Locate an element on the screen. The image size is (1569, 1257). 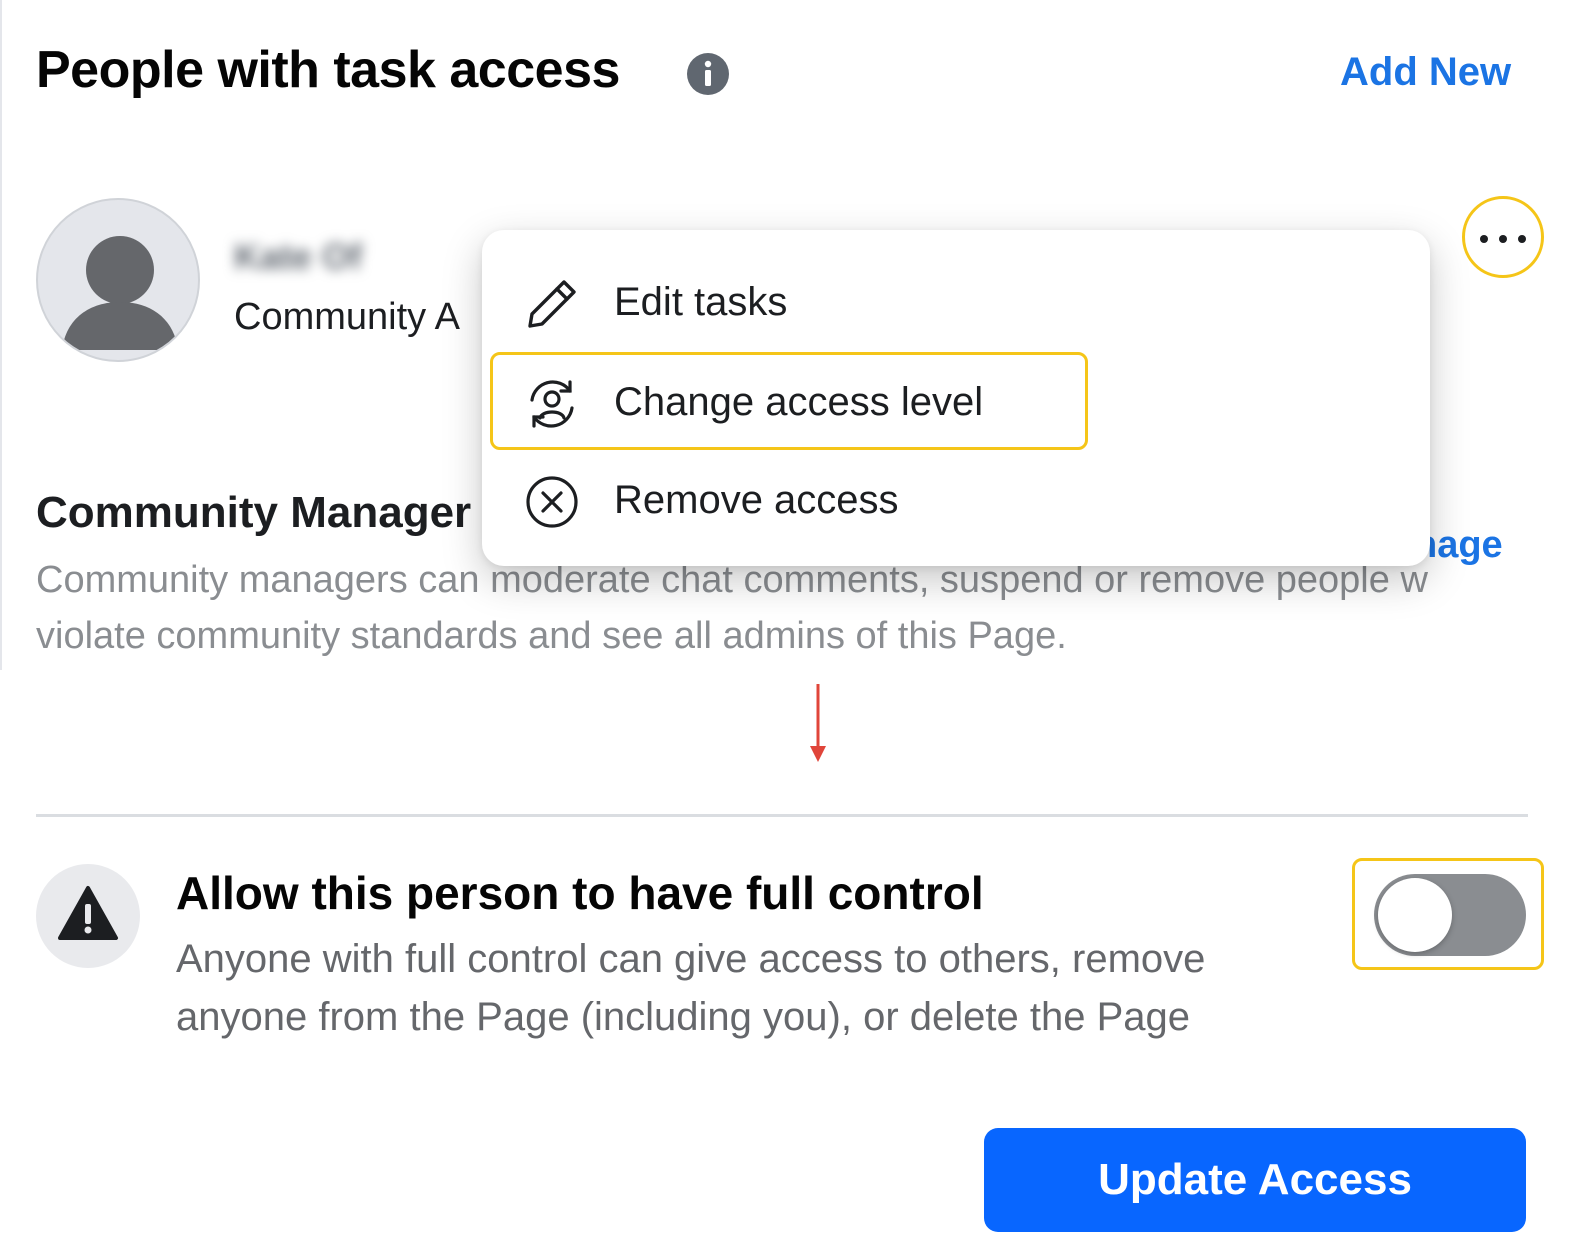
role-heading: Community Manager is located at coordinates (254, 512).